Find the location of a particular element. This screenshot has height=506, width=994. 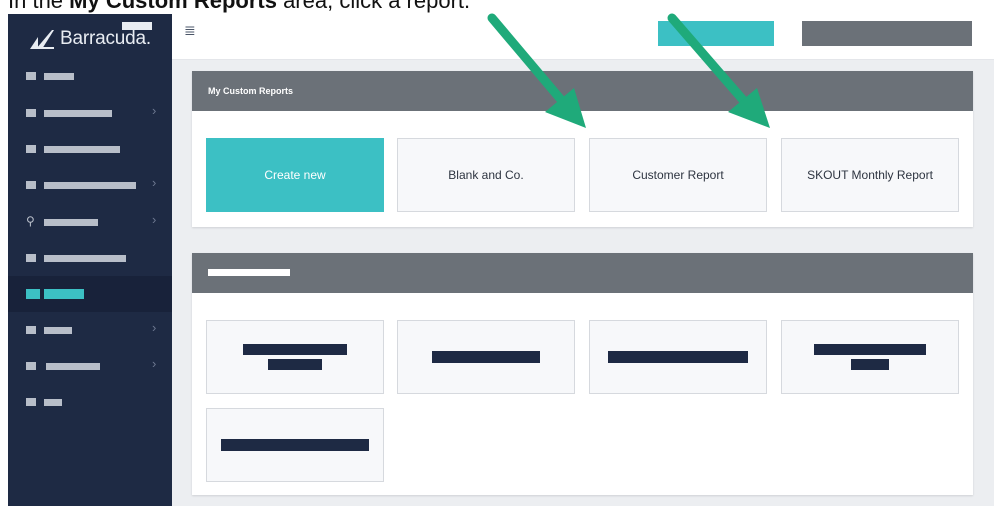

redacted-reports-header is located at coordinates (582, 273).